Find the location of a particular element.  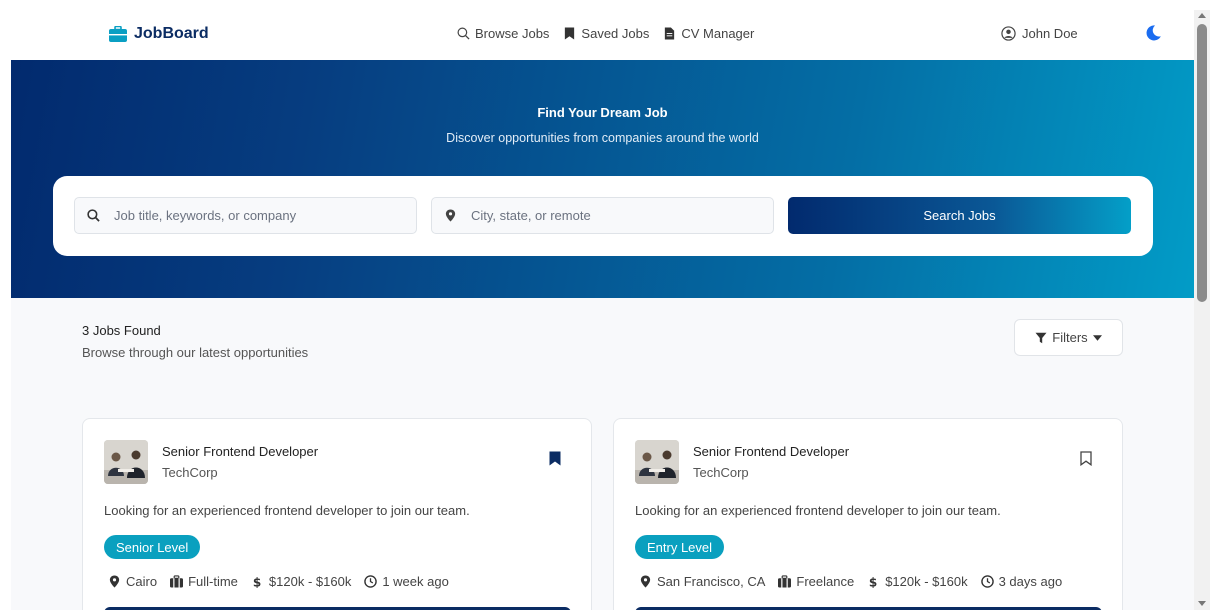

bookmark-icon is located at coordinates (570, 33).